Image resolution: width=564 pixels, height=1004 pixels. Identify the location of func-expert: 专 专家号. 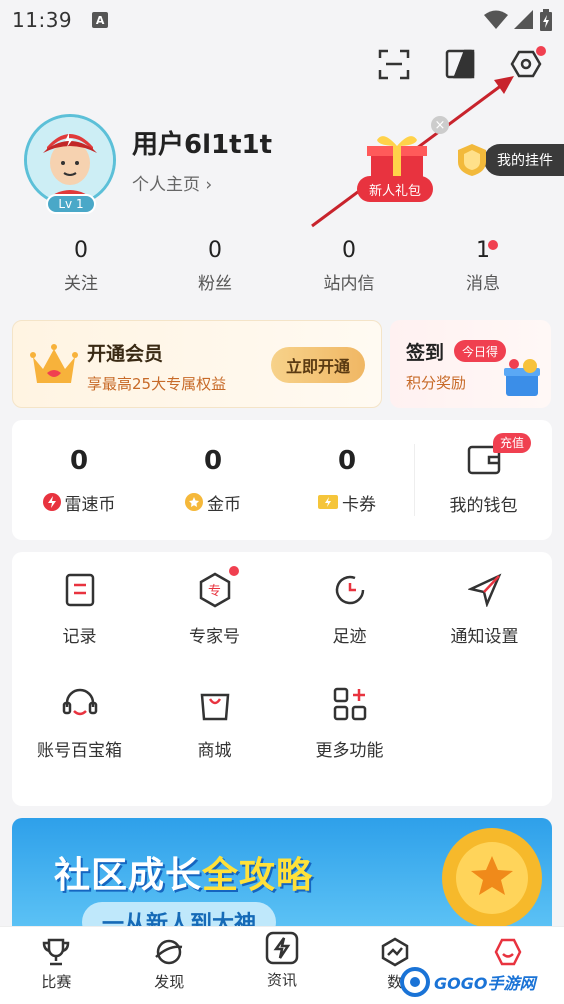
(214, 625).